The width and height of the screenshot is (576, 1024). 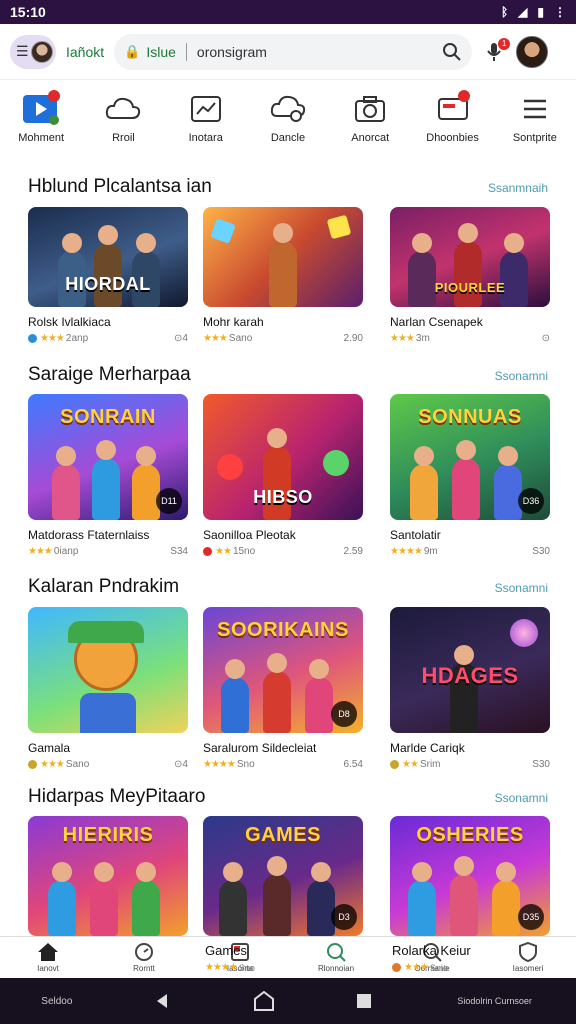 I want to click on thumbnail-title: PIOURLEE, so click(x=470, y=287).